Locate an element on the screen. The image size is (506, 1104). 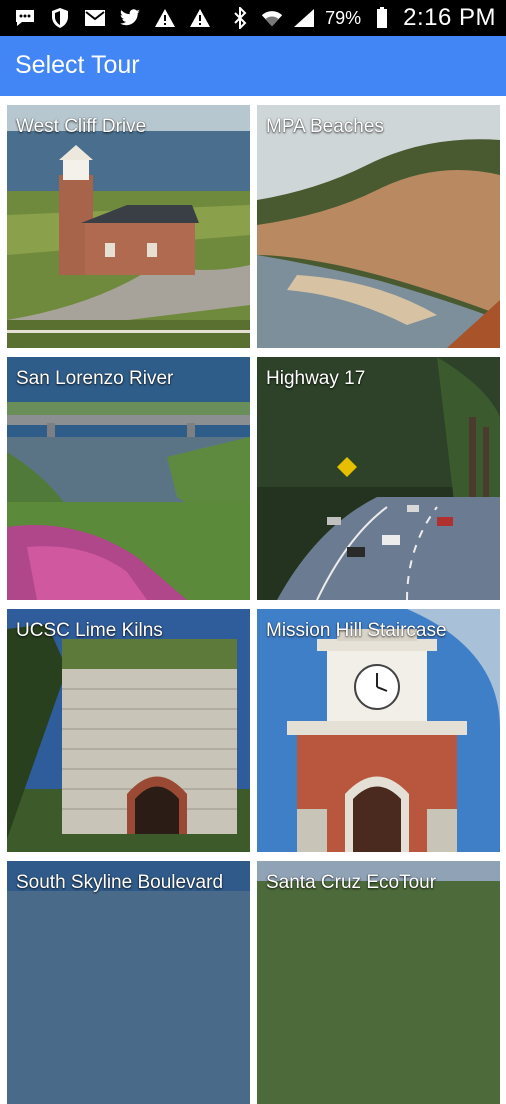
clock: 2:16 PM is located at coordinates (449, 17).